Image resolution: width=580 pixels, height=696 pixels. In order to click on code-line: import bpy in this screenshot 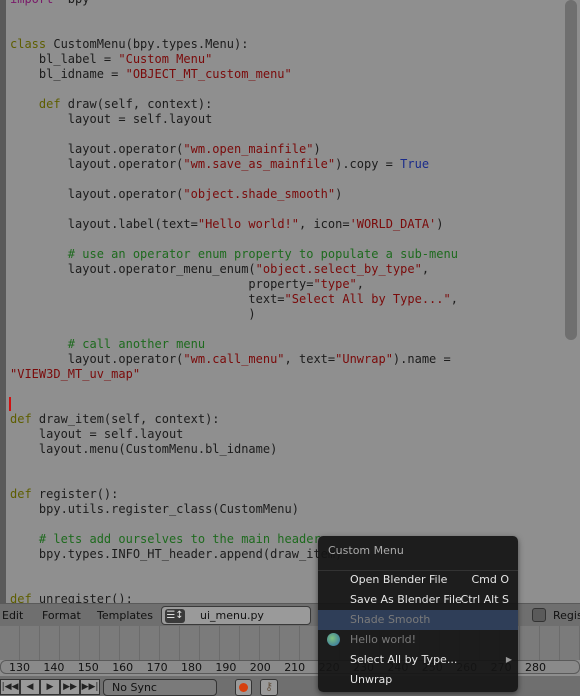, I will do `click(234, 3)`.